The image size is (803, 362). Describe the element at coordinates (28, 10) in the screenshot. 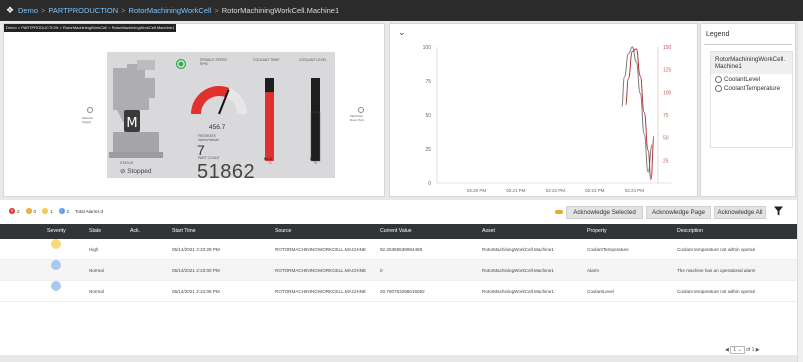

I see `breadcrumb-demo: Demo` at that location.